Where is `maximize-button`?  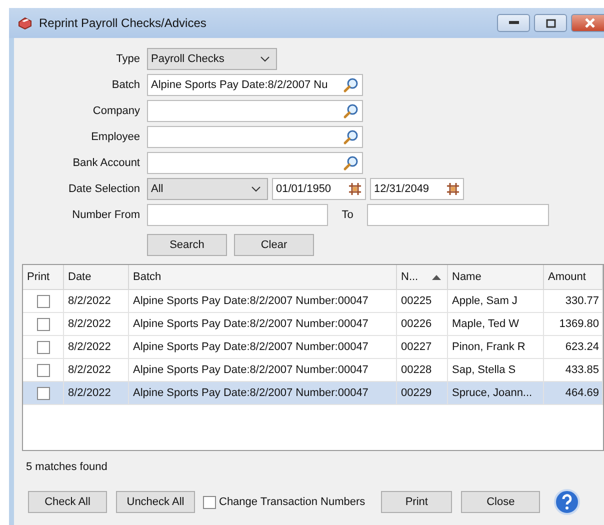
maximize-button is located at coordinates (550, 23).